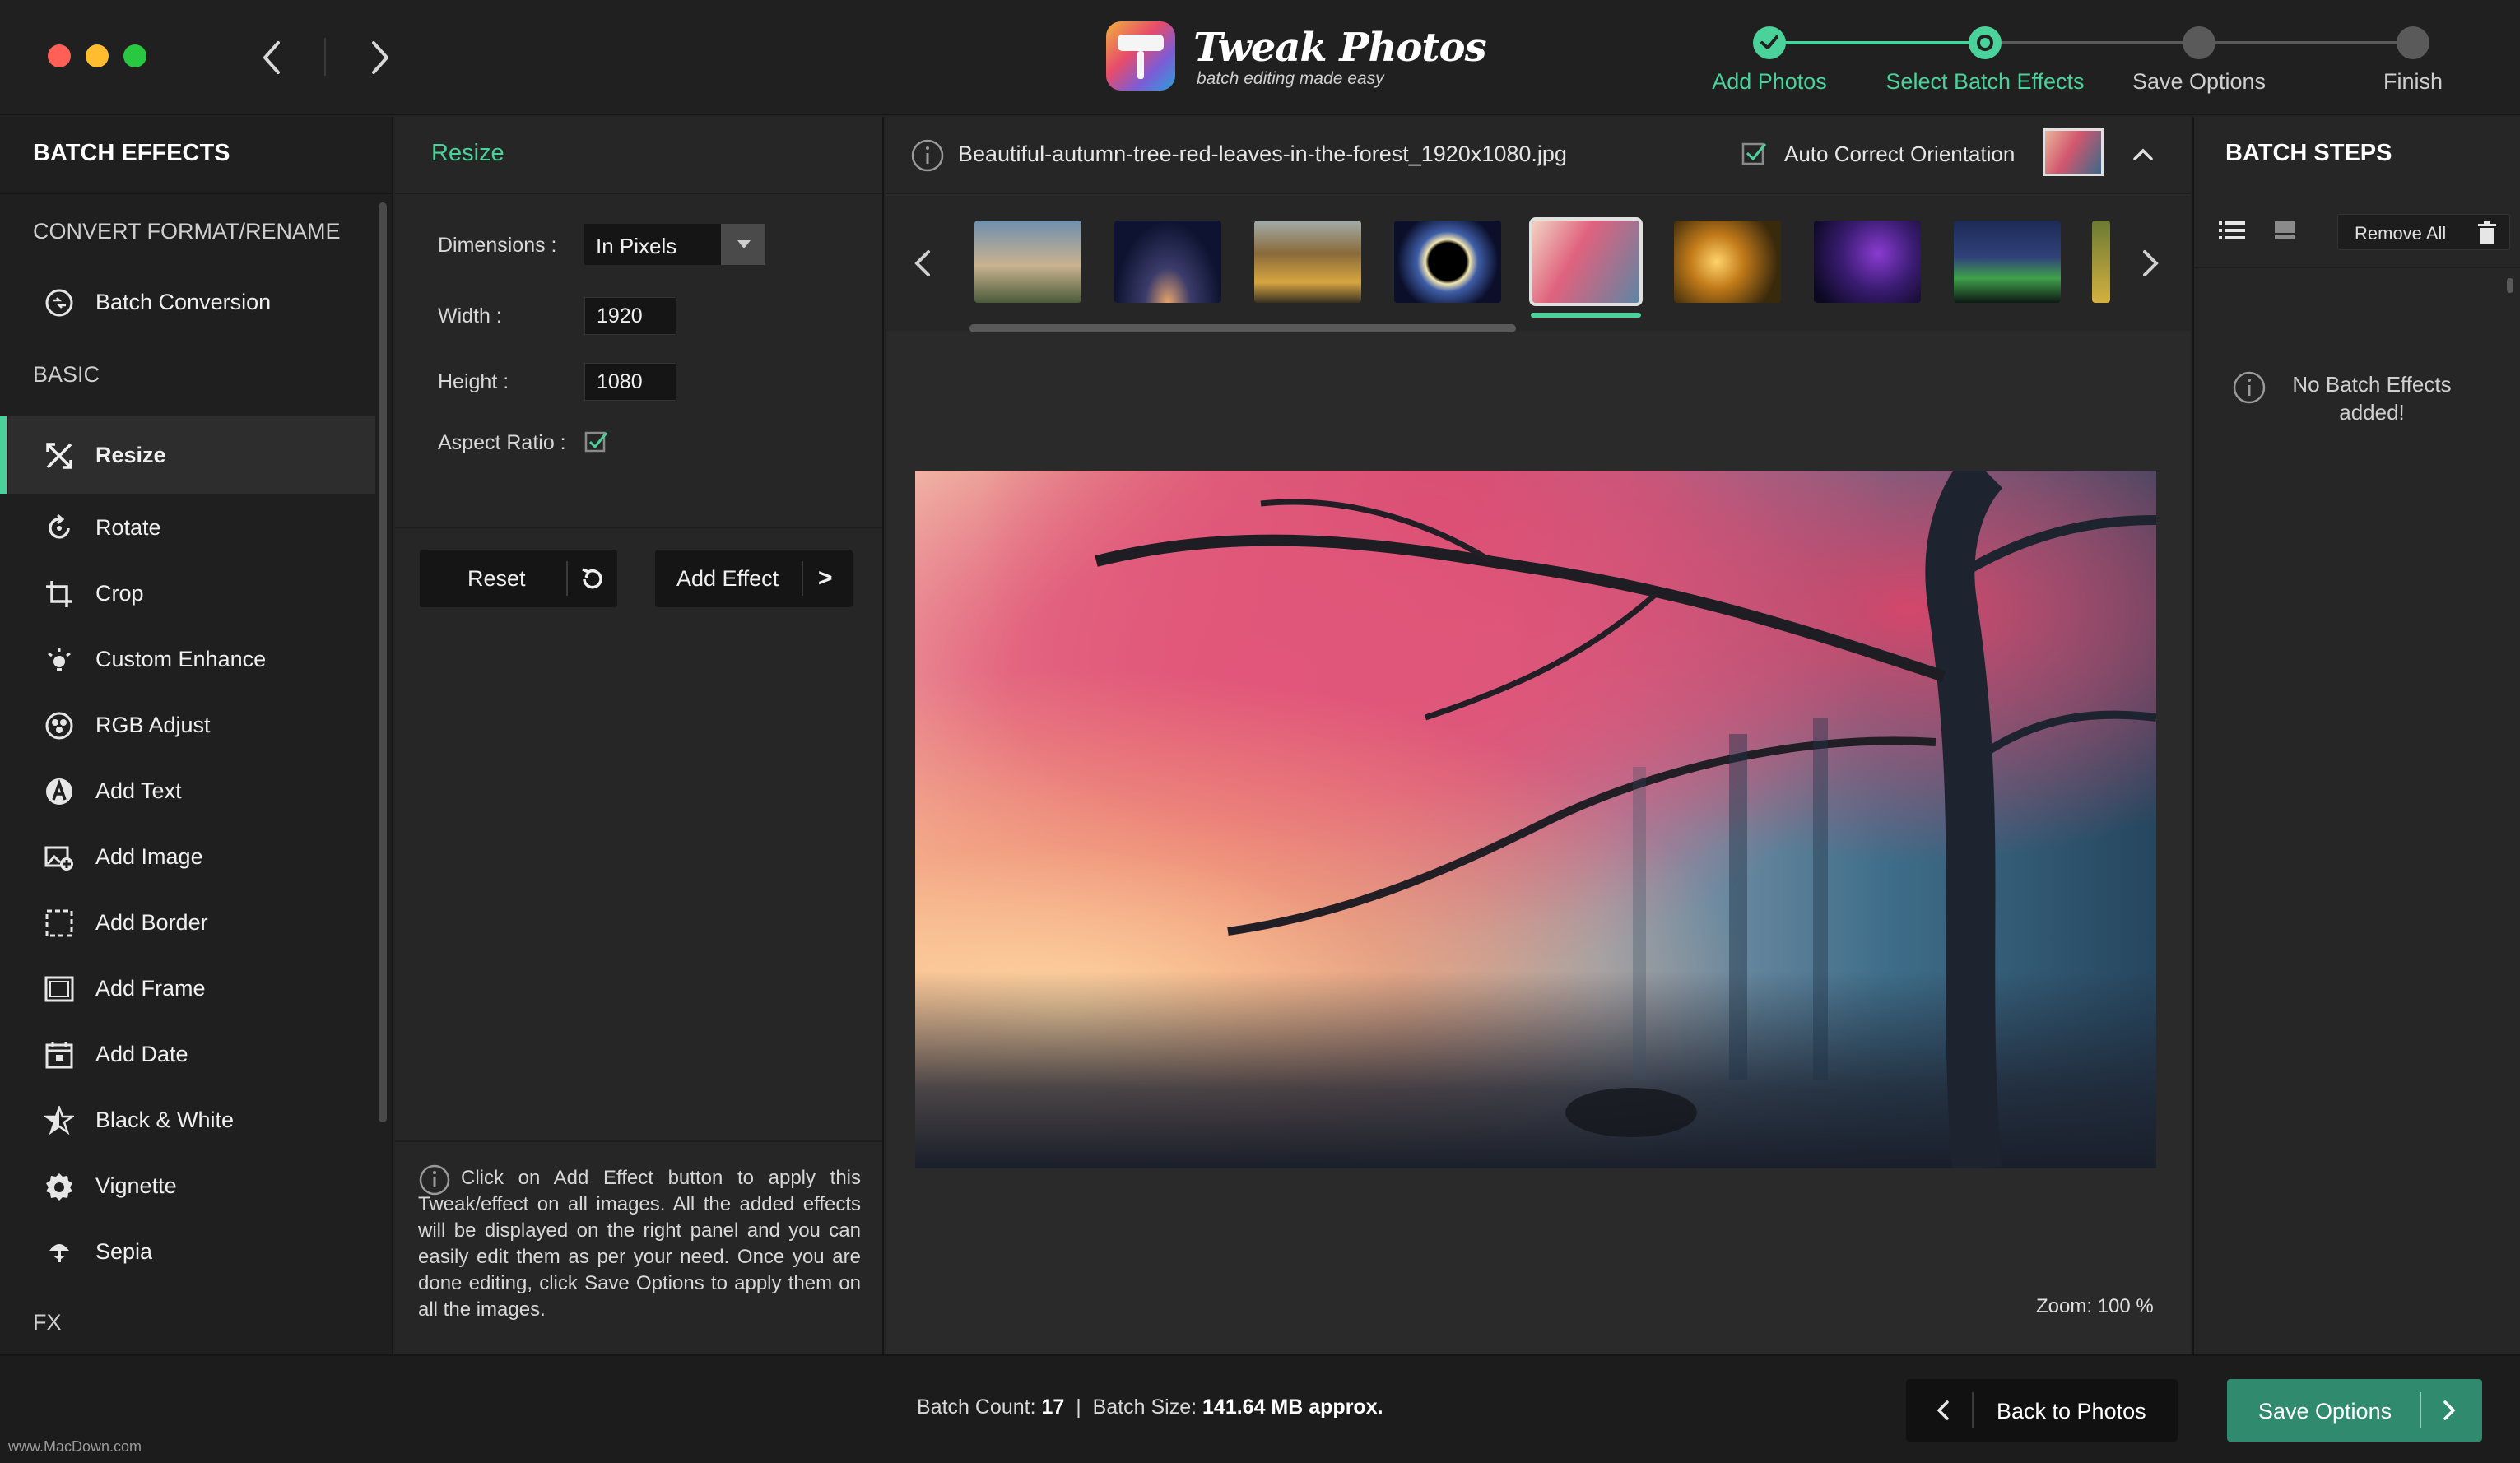 The width and height of the screenshot is (2520, 1463). I want to click on dimensions-value: In Pixels, so click(636, 246).